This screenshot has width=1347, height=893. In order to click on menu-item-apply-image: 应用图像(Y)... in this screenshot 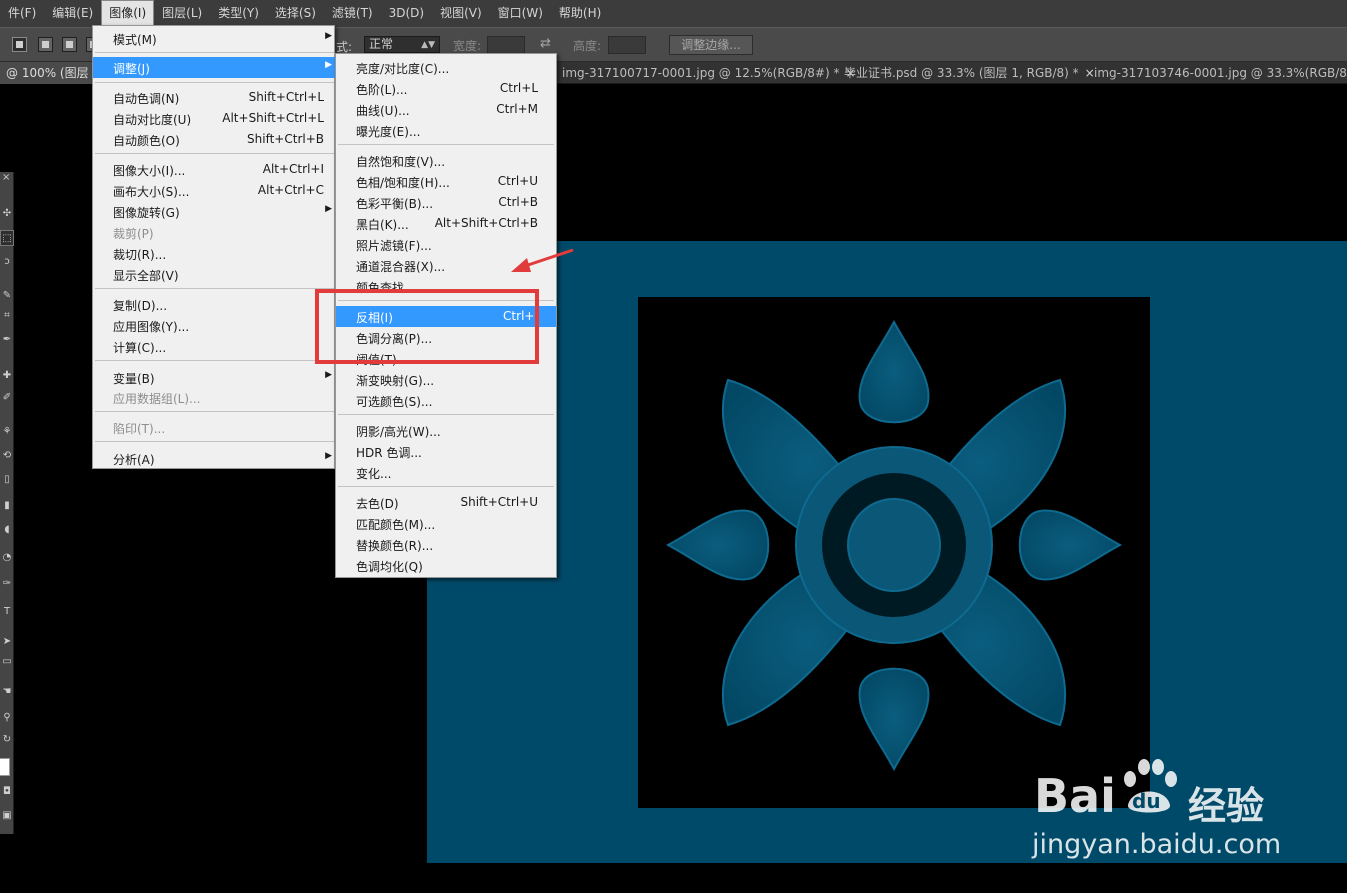, I will do `click(214, 325)`.